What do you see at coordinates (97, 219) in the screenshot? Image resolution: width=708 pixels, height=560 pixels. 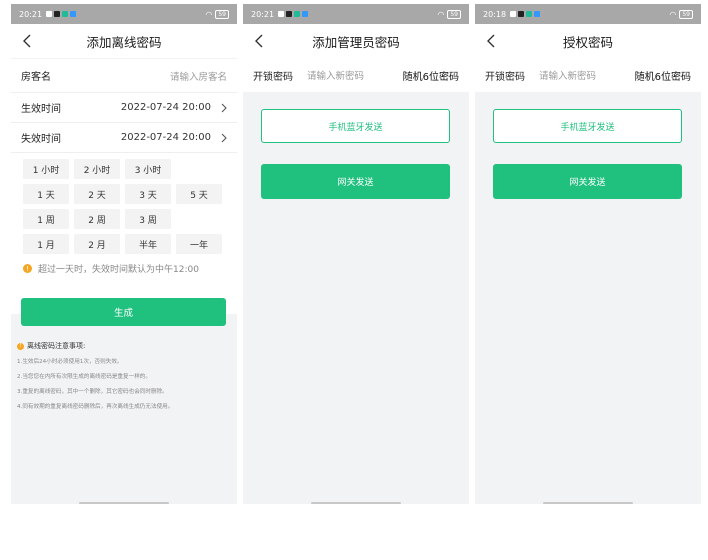 I see `chip-2w: 2 周` at bounding box center [97, 219].